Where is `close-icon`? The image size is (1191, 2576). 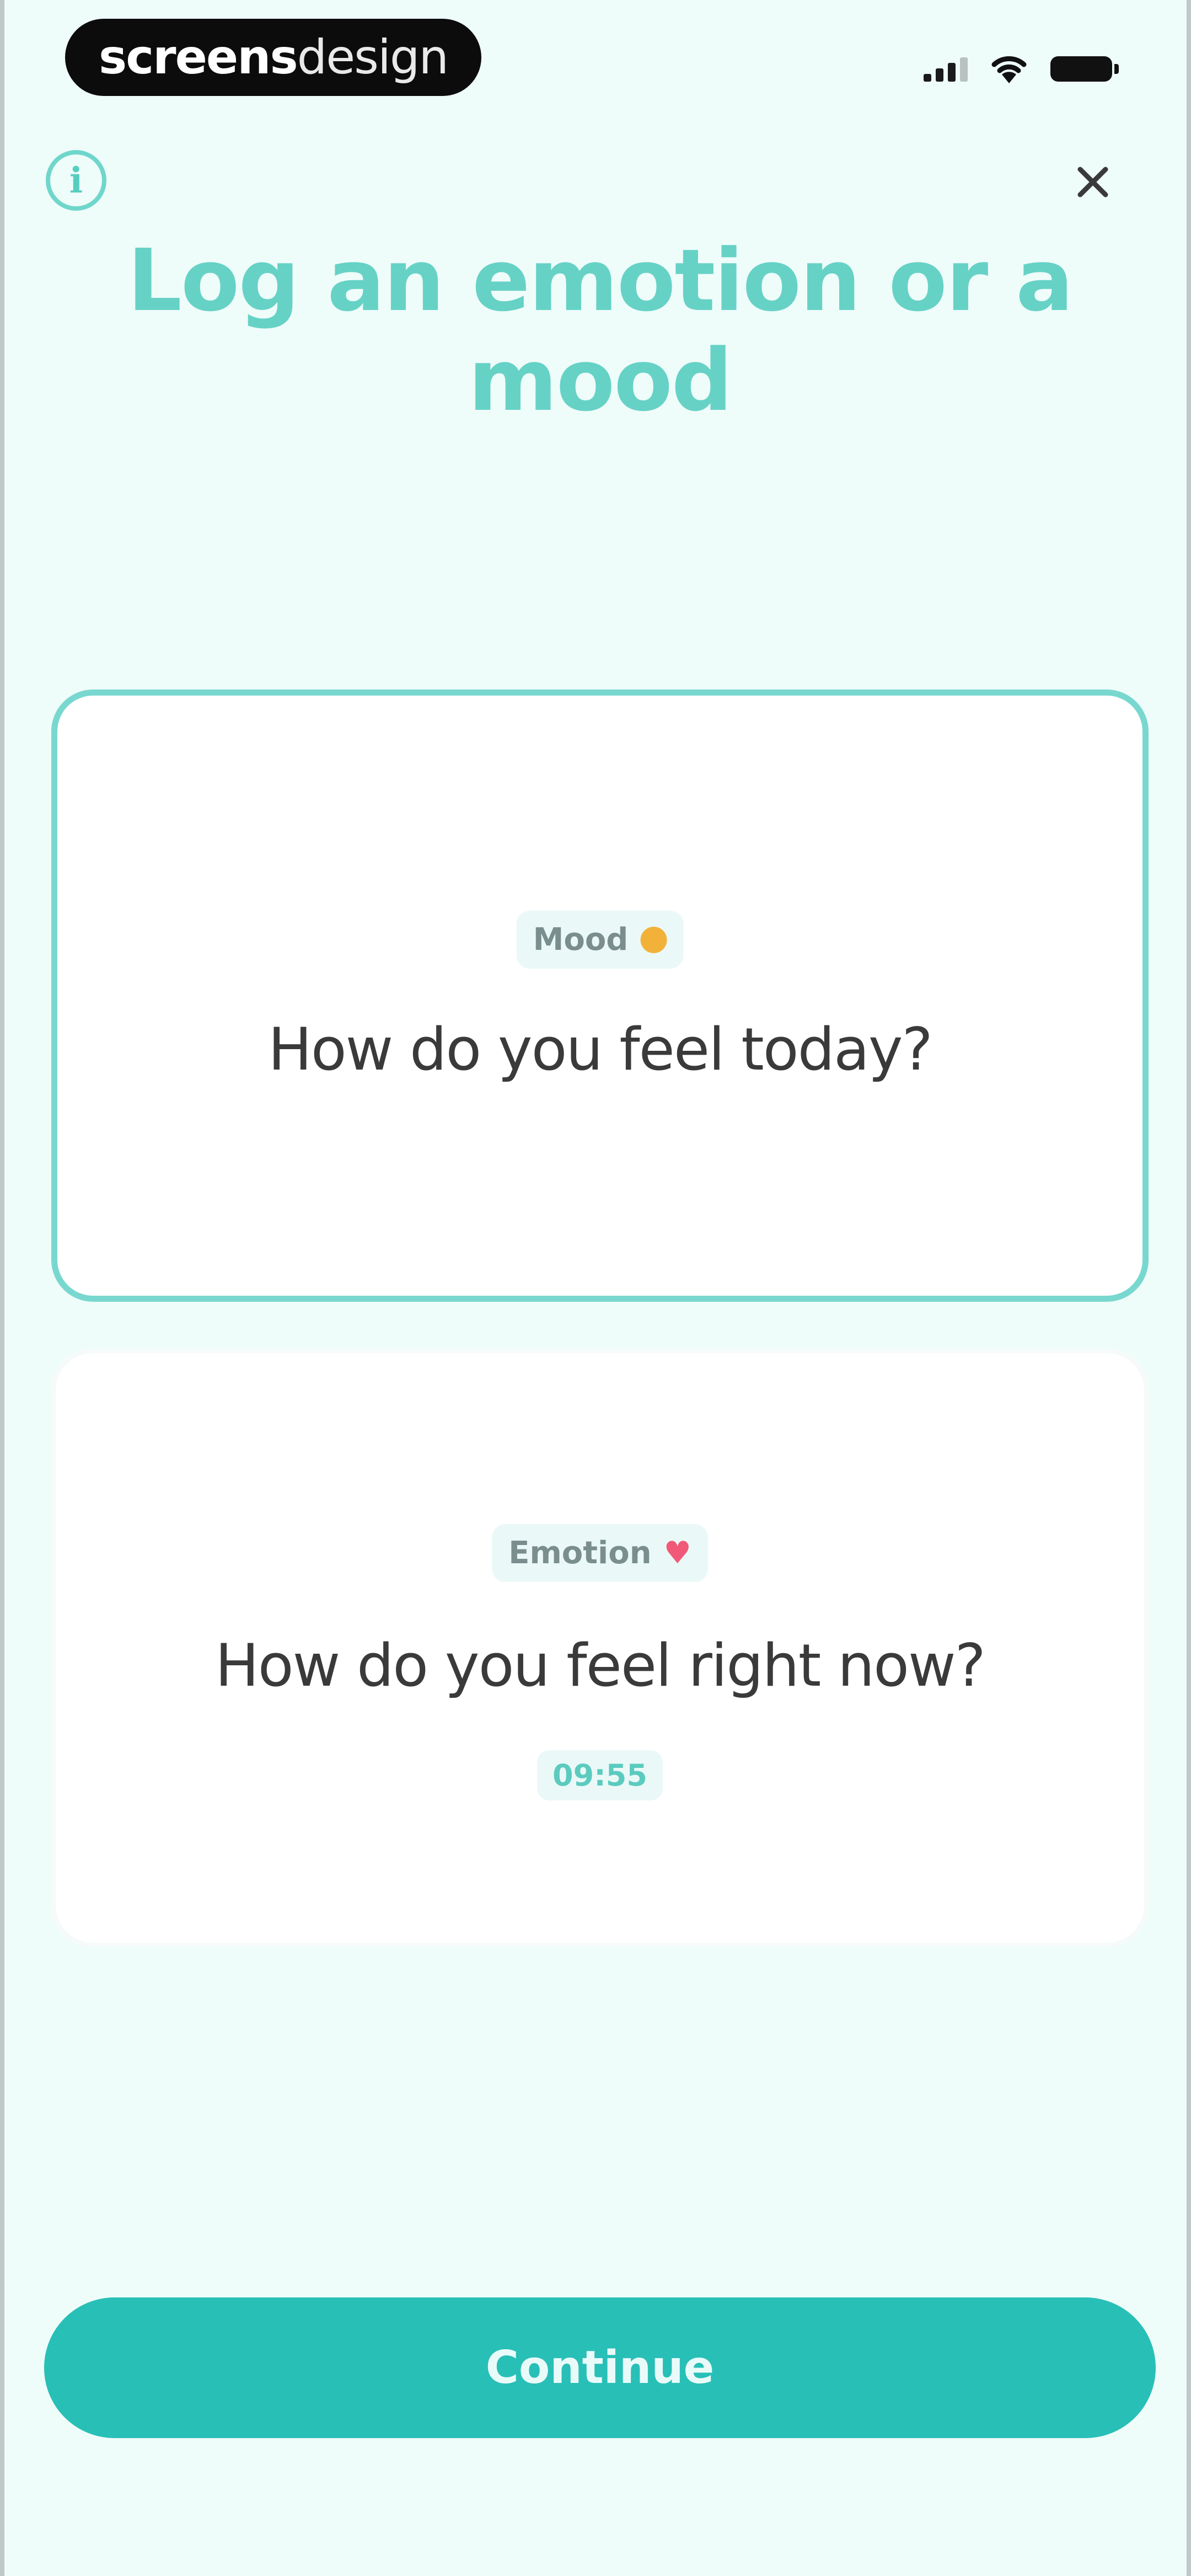
close-icon is located at coordinates (1093, 182).